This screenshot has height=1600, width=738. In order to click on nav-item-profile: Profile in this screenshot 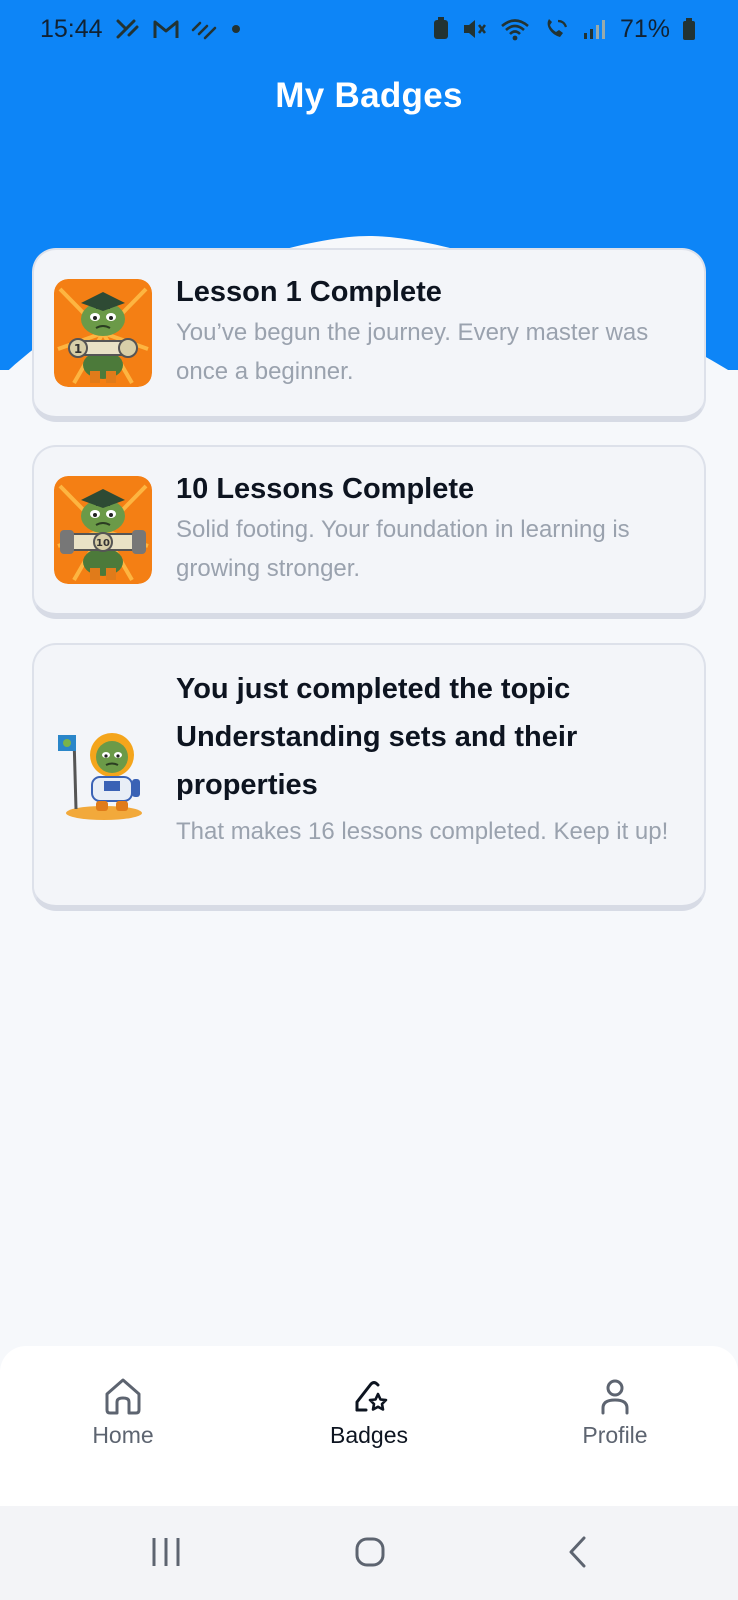, I will do `click(615, 1412)`.